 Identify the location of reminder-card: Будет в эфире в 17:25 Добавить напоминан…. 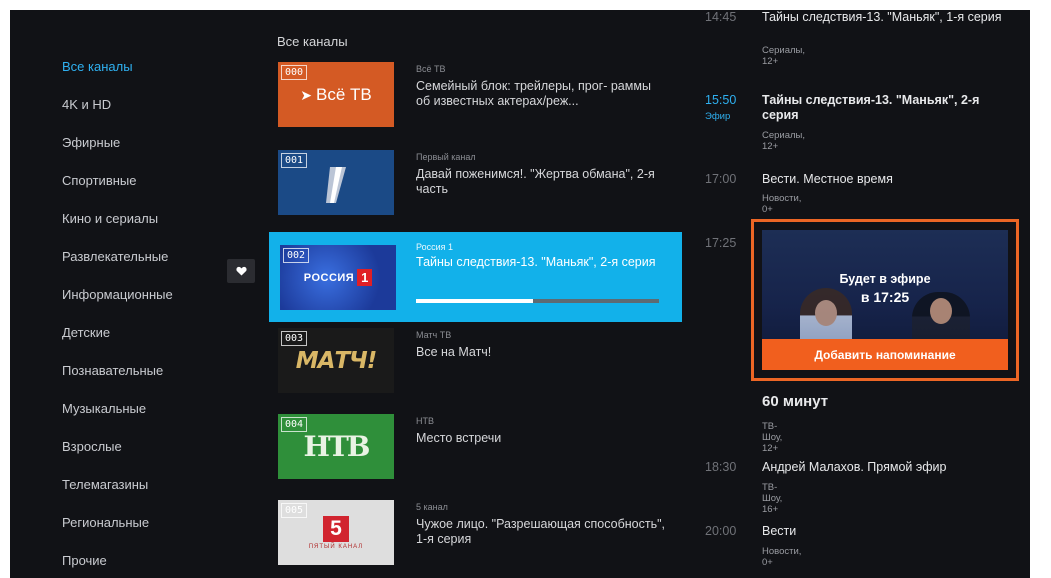
(885, 300).